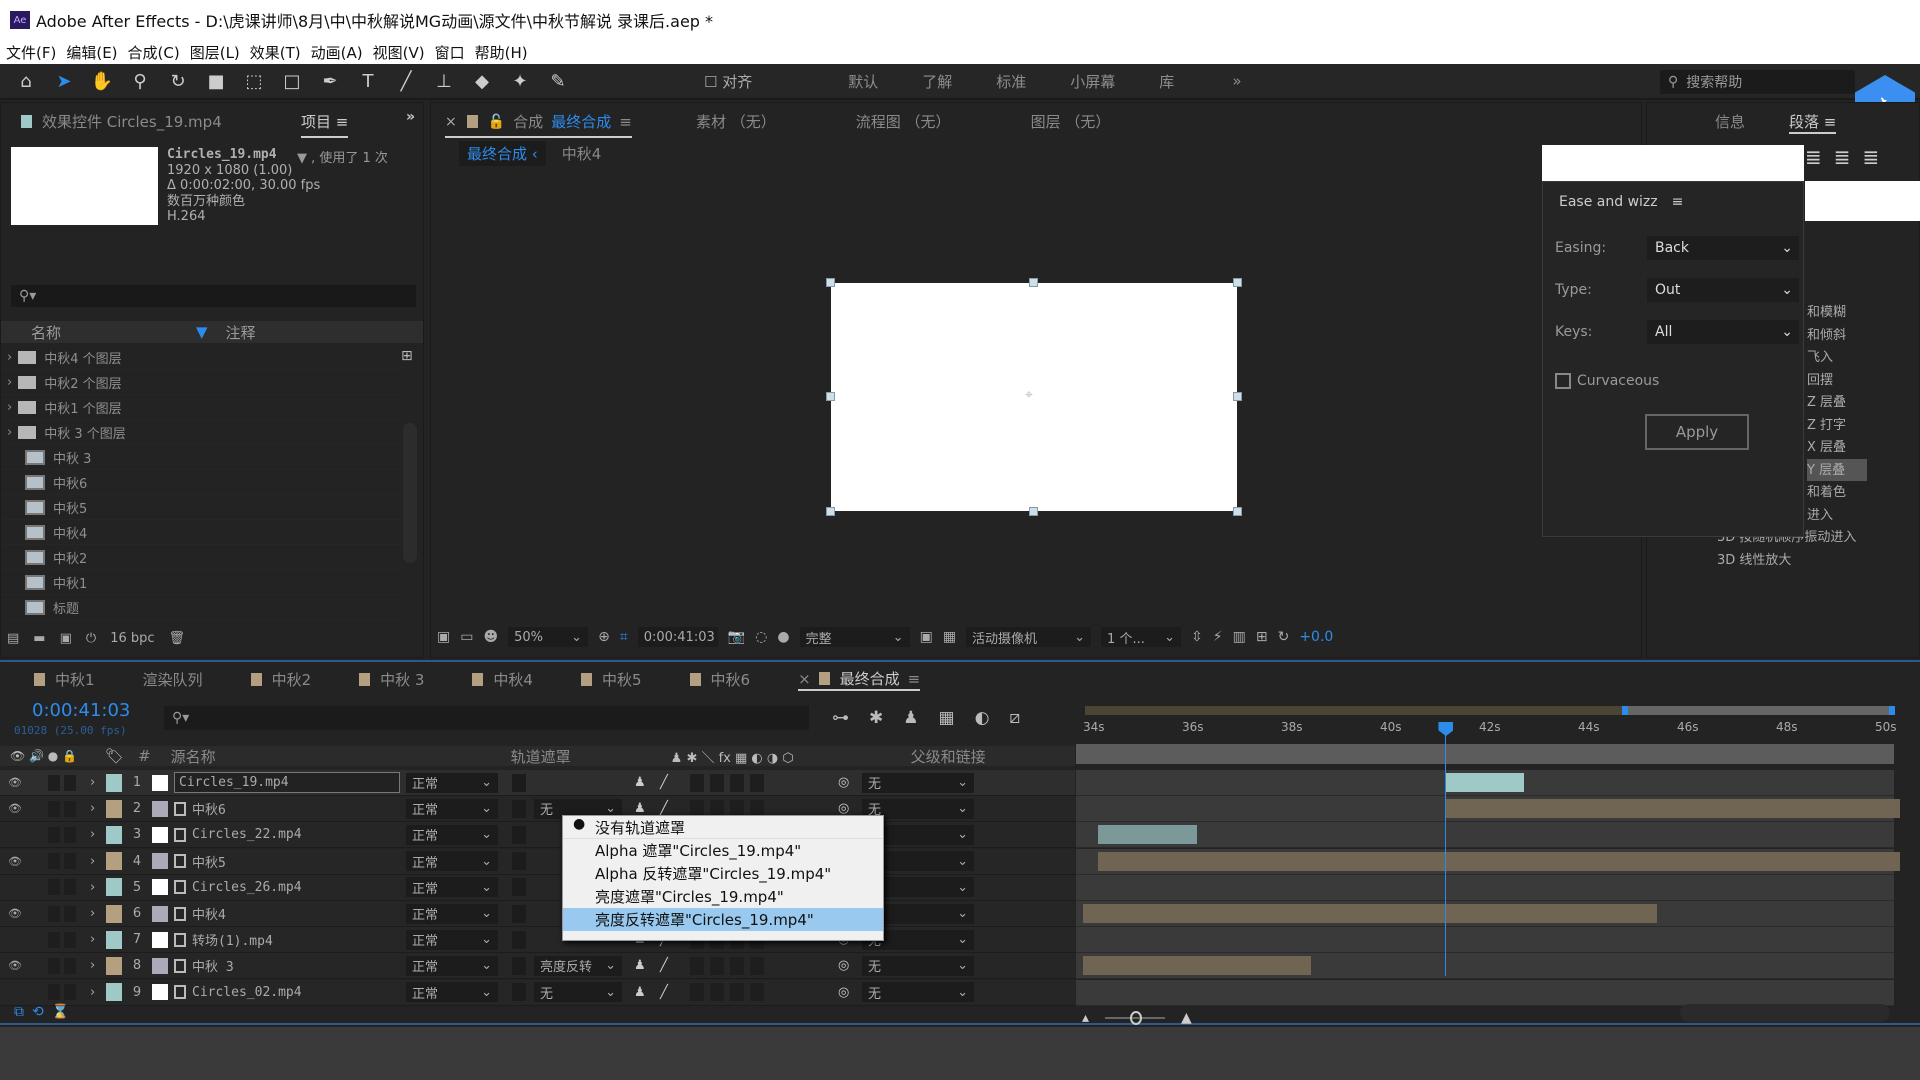 The width and height of the screenshot is (1920, 1080). I want to click on show-snapshot-icon: ◌, so click(761, 637).